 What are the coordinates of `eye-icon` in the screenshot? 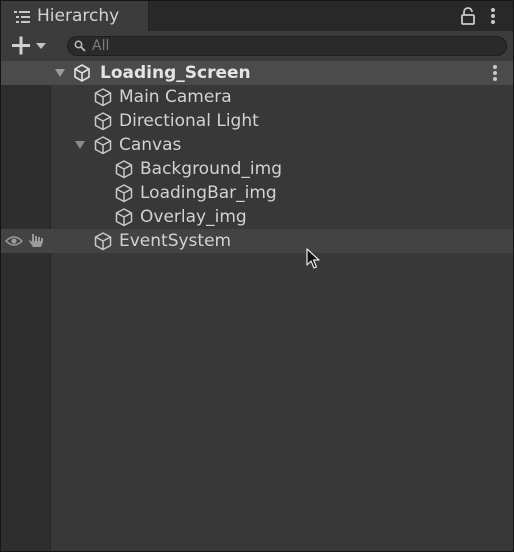 It's located at (14, 241).